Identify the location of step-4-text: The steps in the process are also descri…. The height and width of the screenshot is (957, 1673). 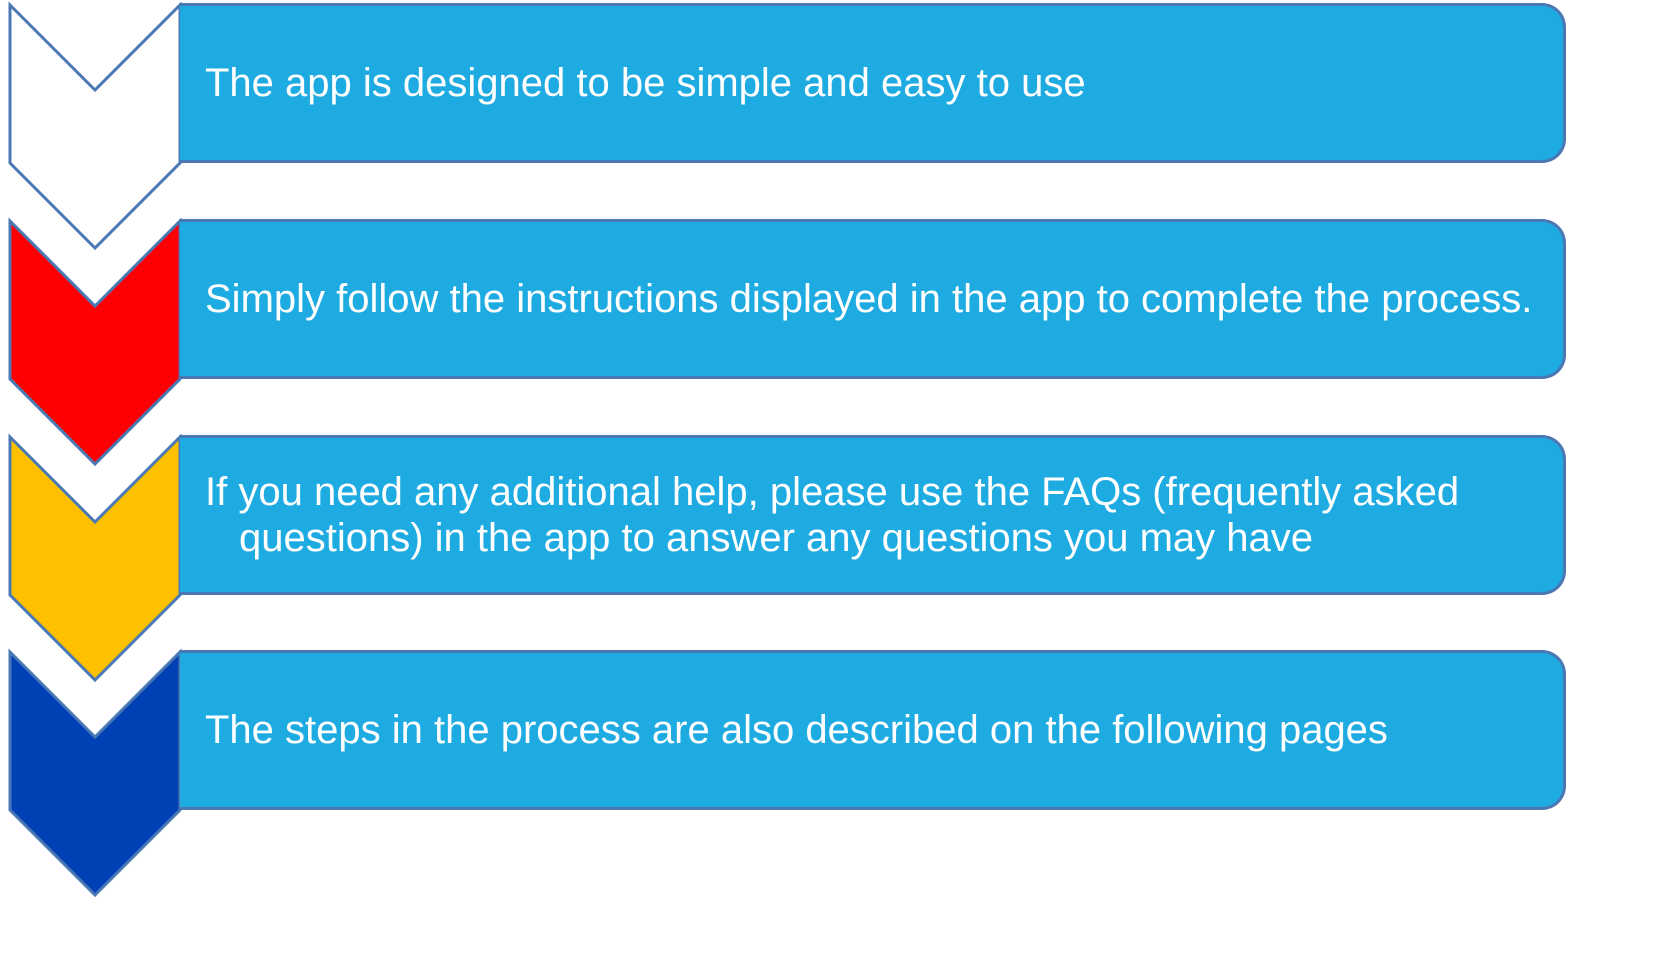
(796, 730).